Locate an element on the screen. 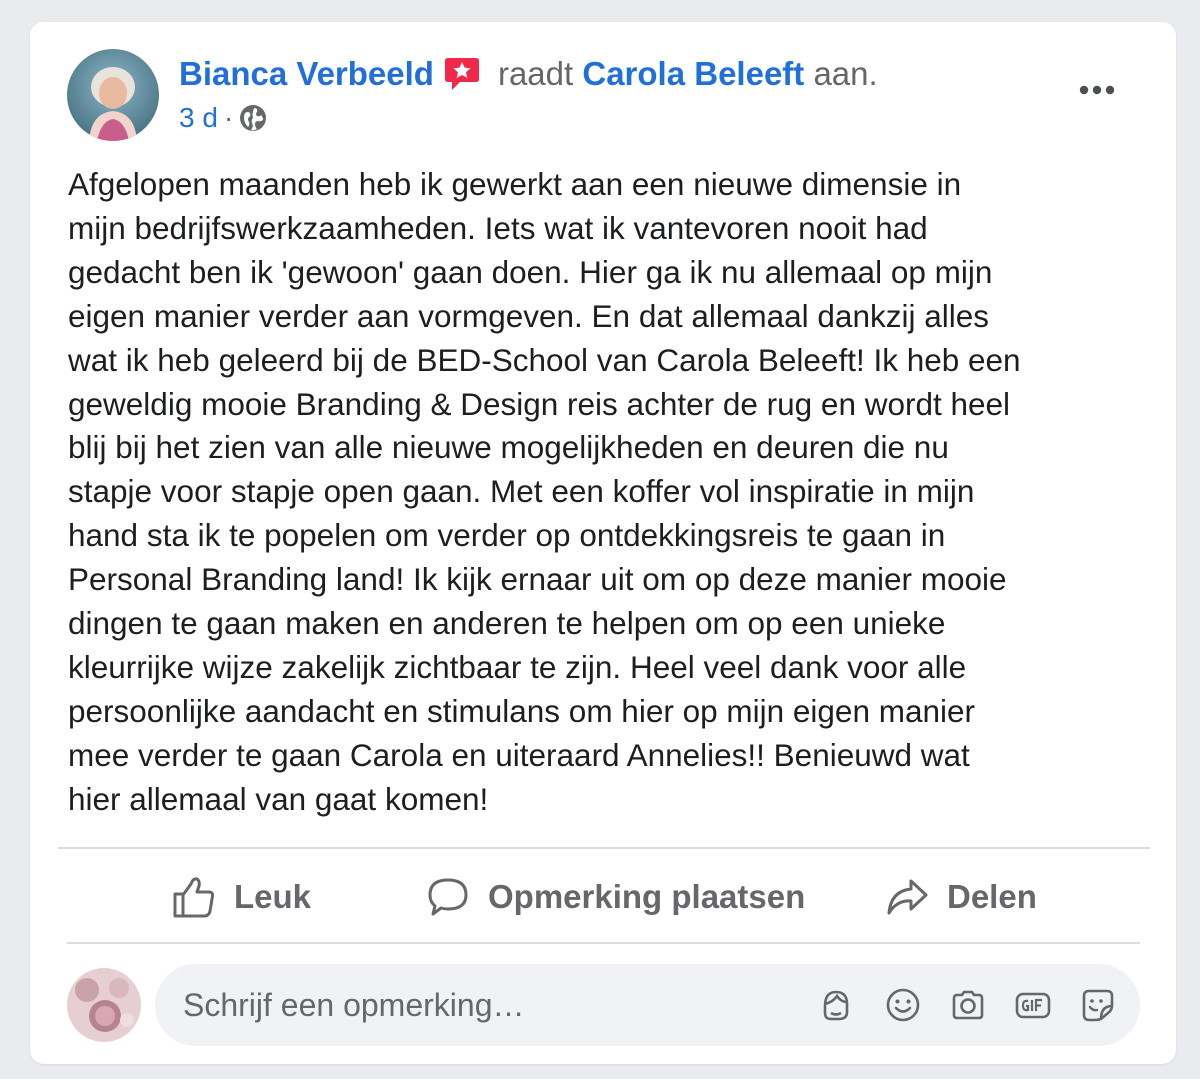 The image size is (1200, 1079). share-label: Delen is located at coordinates (992, 896).